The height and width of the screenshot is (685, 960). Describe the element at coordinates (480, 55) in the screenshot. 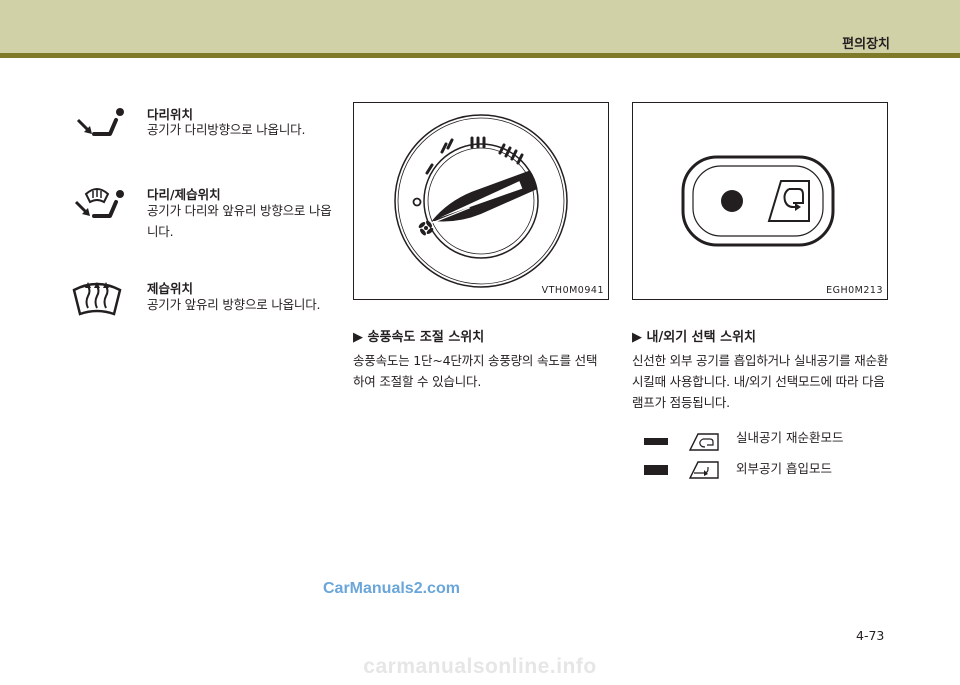

I see `header-rule` at that location.